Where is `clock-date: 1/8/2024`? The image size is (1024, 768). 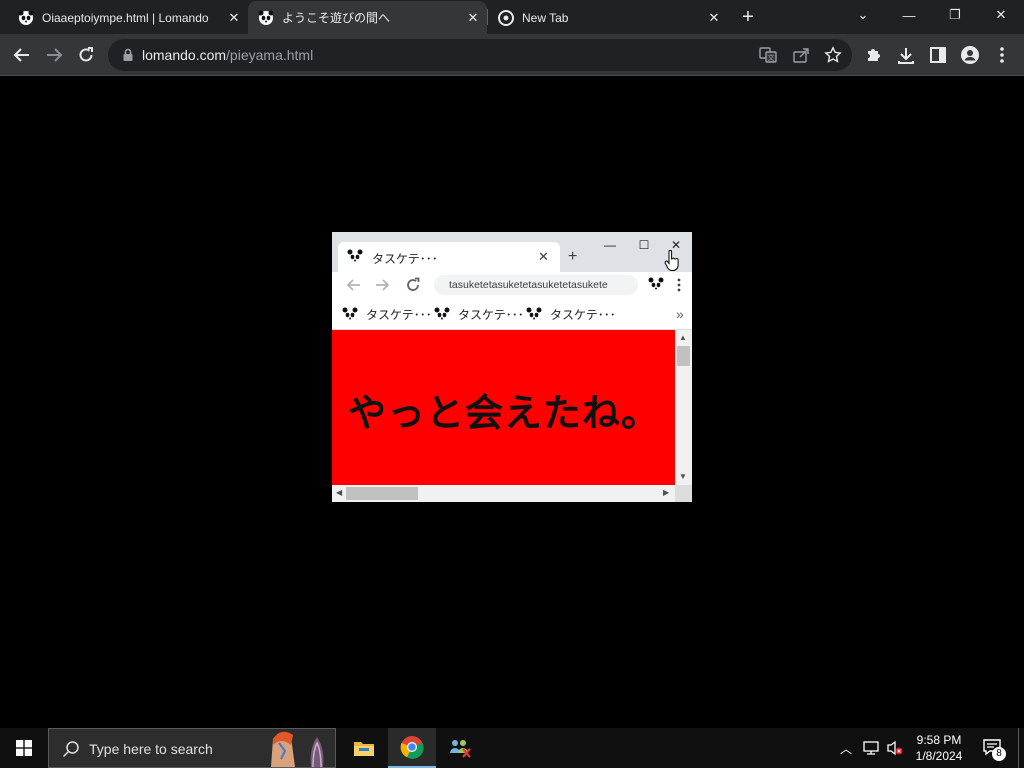 clock-date: 1/8/2024 is located at coordinates (939, 756).